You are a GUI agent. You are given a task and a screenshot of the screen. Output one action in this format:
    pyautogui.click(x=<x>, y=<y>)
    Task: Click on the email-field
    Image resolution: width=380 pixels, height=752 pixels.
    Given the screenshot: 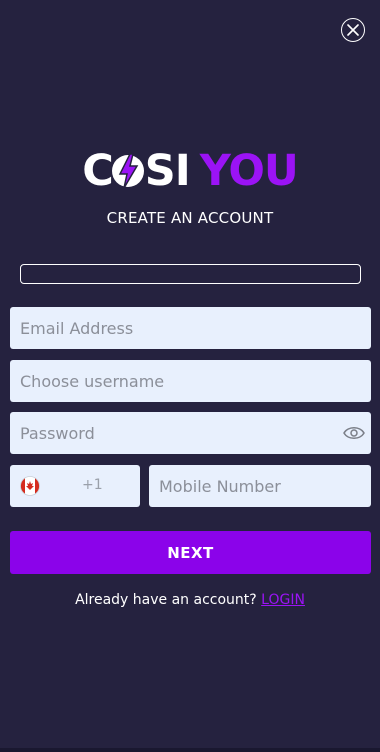 What is the action you would take?
    pyautogui.click(x=190, y=328)
    